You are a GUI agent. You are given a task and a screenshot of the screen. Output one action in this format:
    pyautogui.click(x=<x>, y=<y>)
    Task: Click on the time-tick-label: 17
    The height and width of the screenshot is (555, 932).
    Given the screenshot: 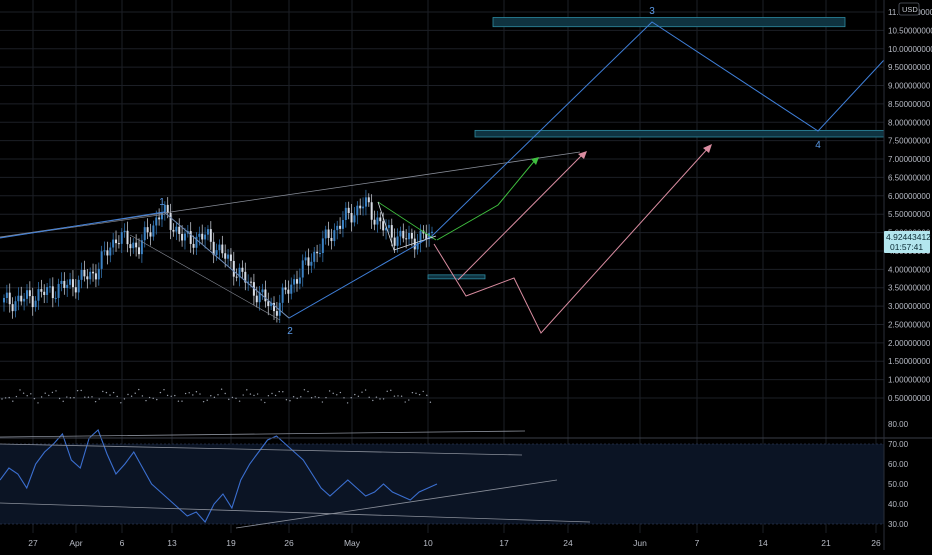 What is the action you would take?
    pyautogui.click(x=504, y=543)
    